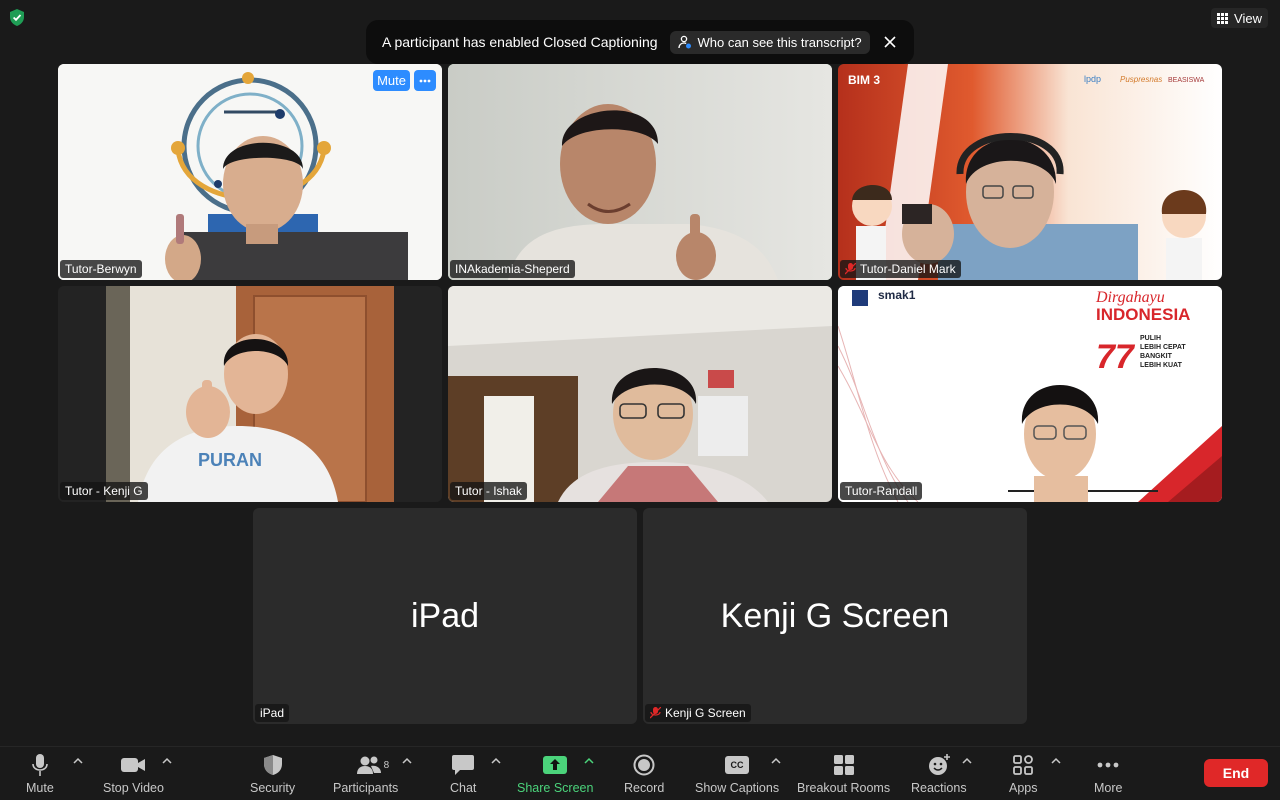 This screenshot has height=800, width=1280. Describe the element at coordinates (555, 788) in the screenshot. I see `share-screen-label: Share Screen` at that location.